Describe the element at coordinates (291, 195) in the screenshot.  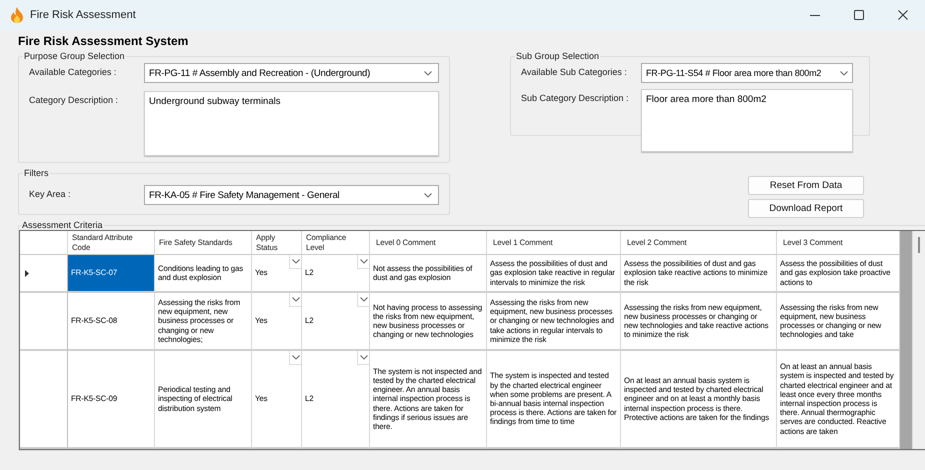
I see `key-area-dropdown: FR-KA-05 # Fire Safety Management - General` at that location.